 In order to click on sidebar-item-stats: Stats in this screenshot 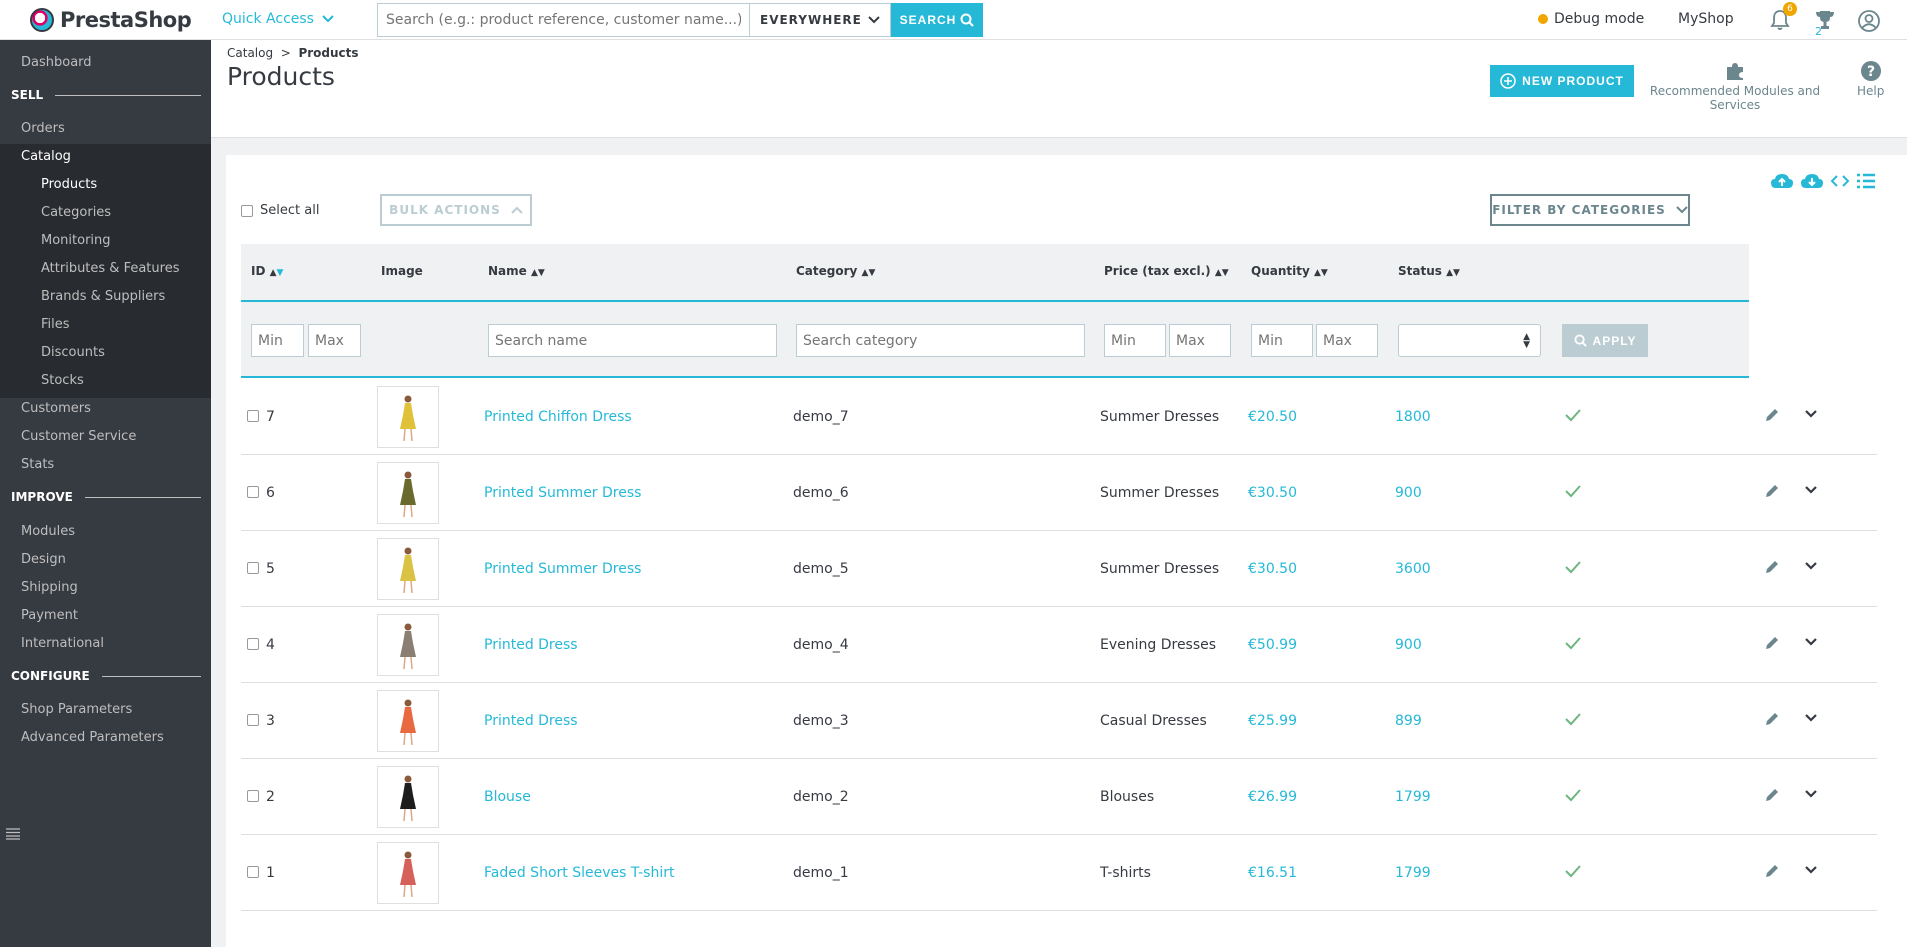, I will do `click(37, 464)`.